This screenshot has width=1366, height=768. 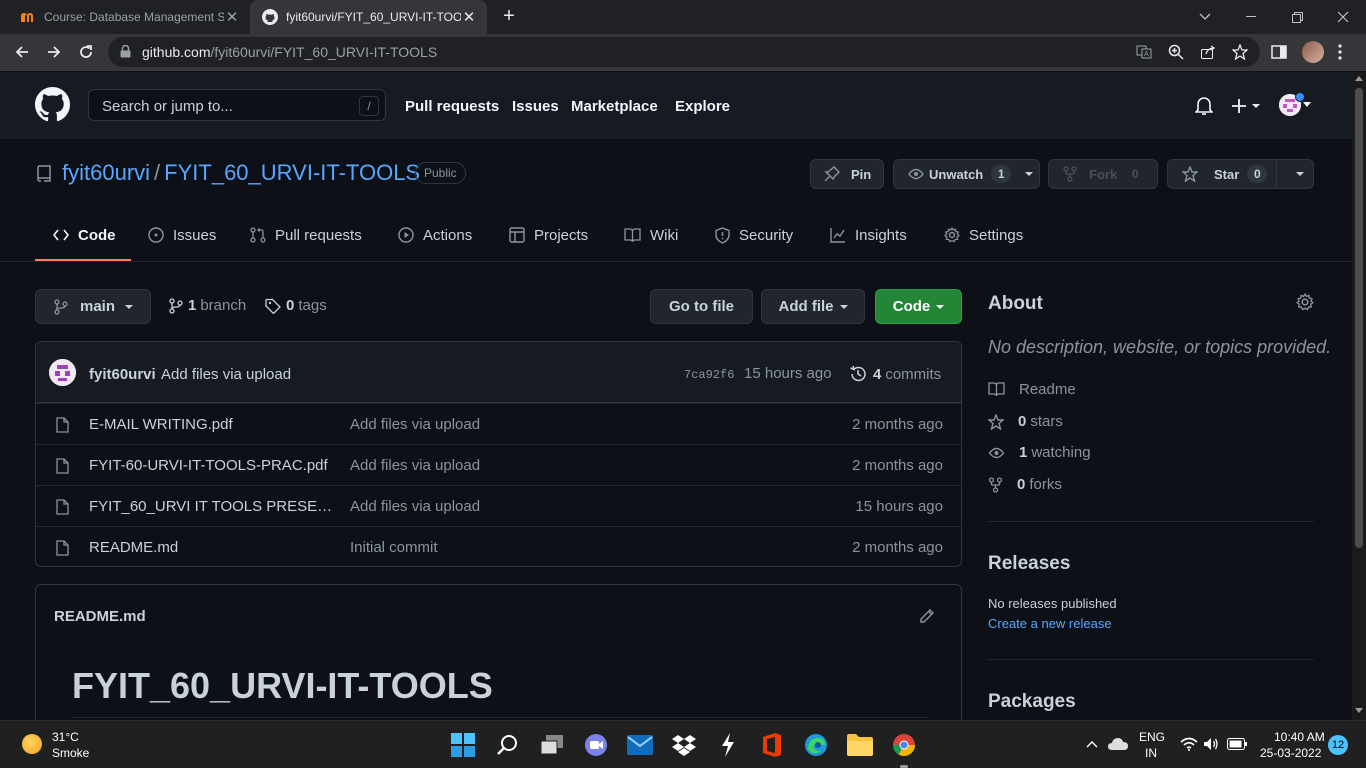 I want to click on commits-link: 4 commits, so click(x=895, y=374).